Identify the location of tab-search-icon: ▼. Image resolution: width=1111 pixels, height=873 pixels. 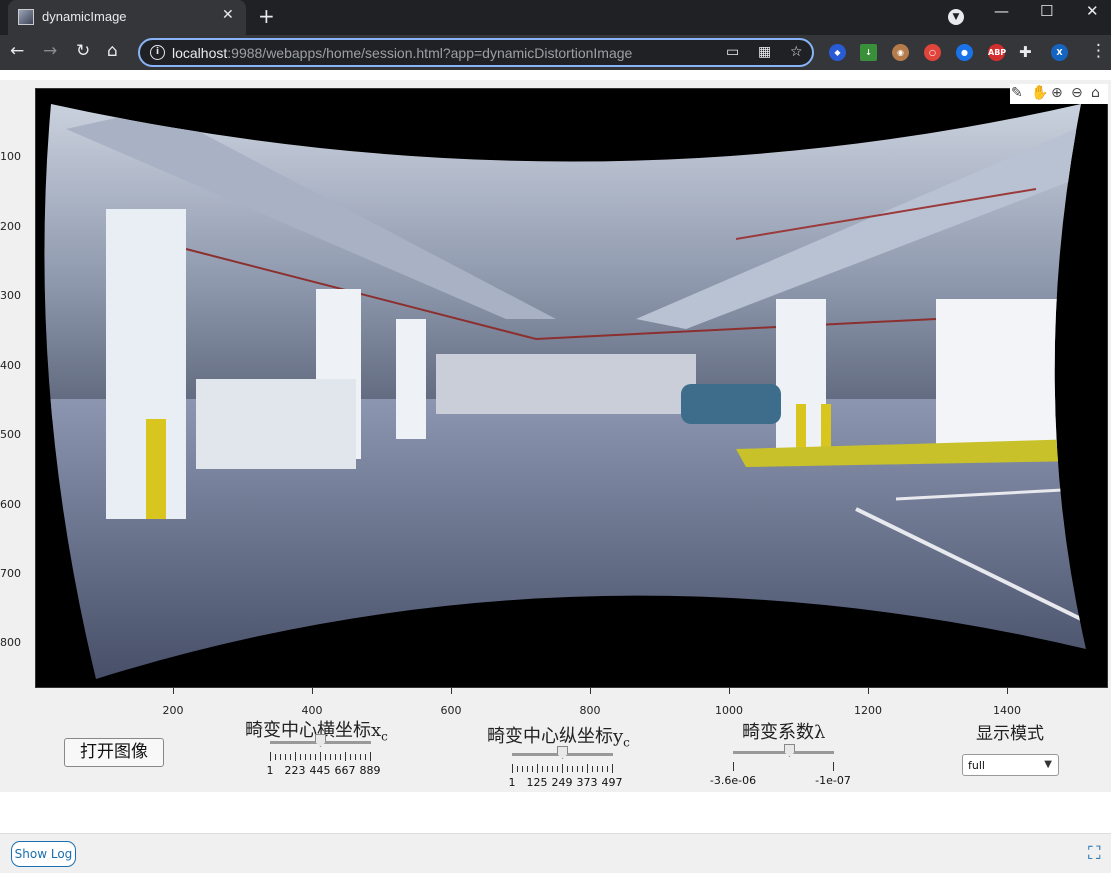
(956, 17).